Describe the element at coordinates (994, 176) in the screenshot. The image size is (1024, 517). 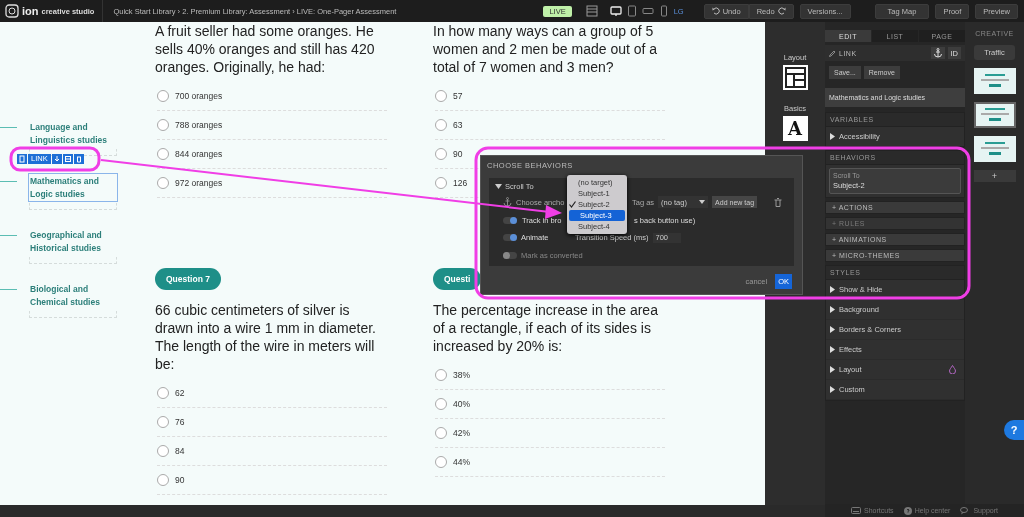
I see `add-page-button: +` at that location.